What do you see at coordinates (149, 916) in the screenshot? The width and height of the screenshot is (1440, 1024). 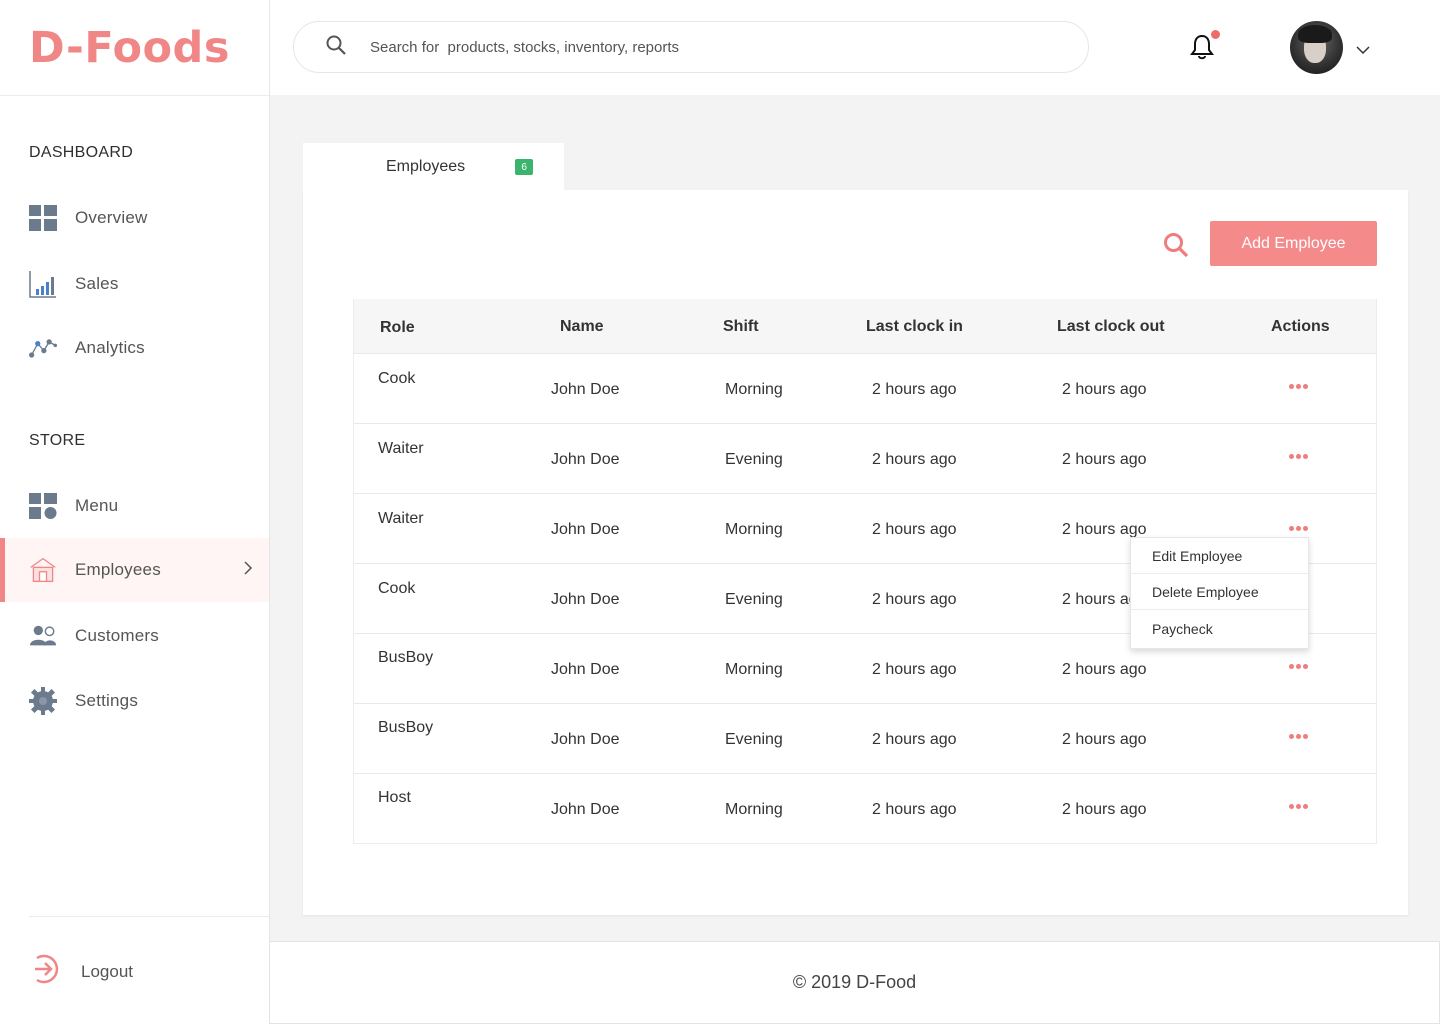 I see `divider` at bounding box center [149, 916].